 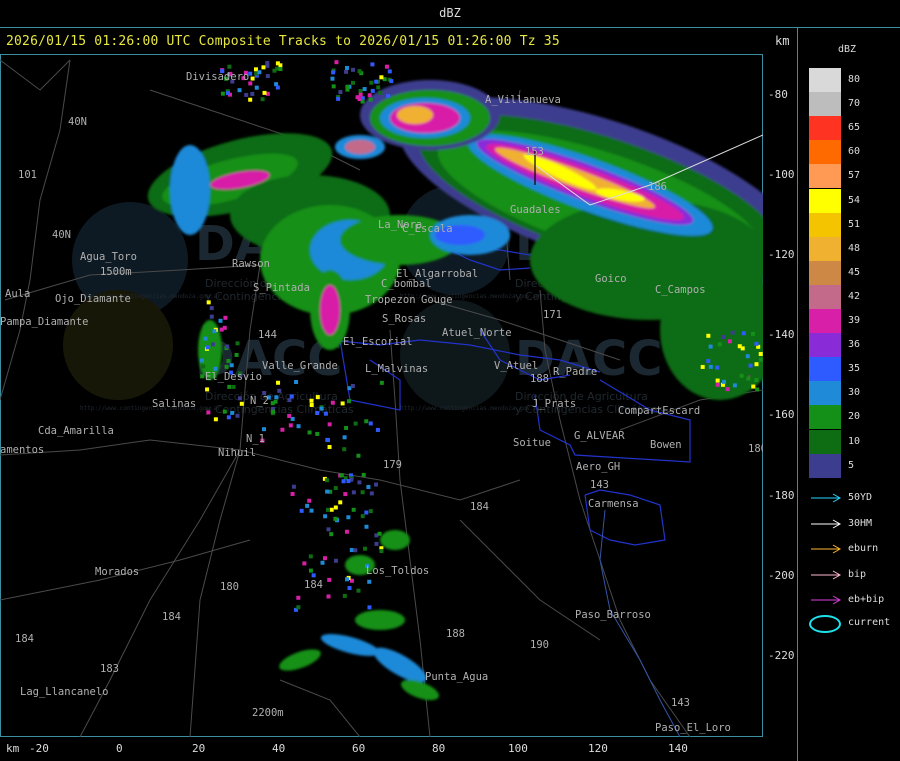 What do you see at coordinates (598, 748) in the screenshot?
I see `x-tick-label: 120` at bounding box center [598, 748].